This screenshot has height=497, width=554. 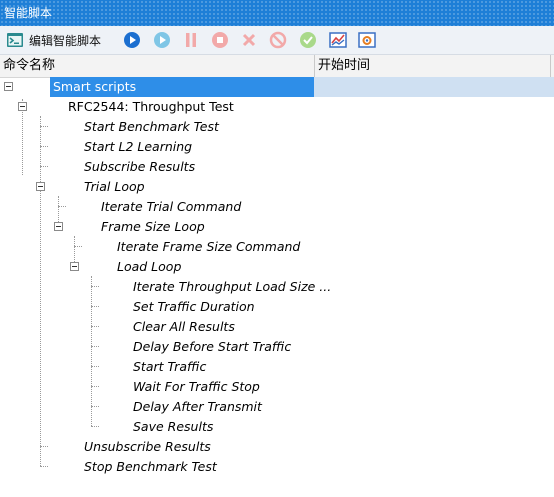 I want to click on tree-label: Wait For Traffic Stop, so click(x=196, y=386).